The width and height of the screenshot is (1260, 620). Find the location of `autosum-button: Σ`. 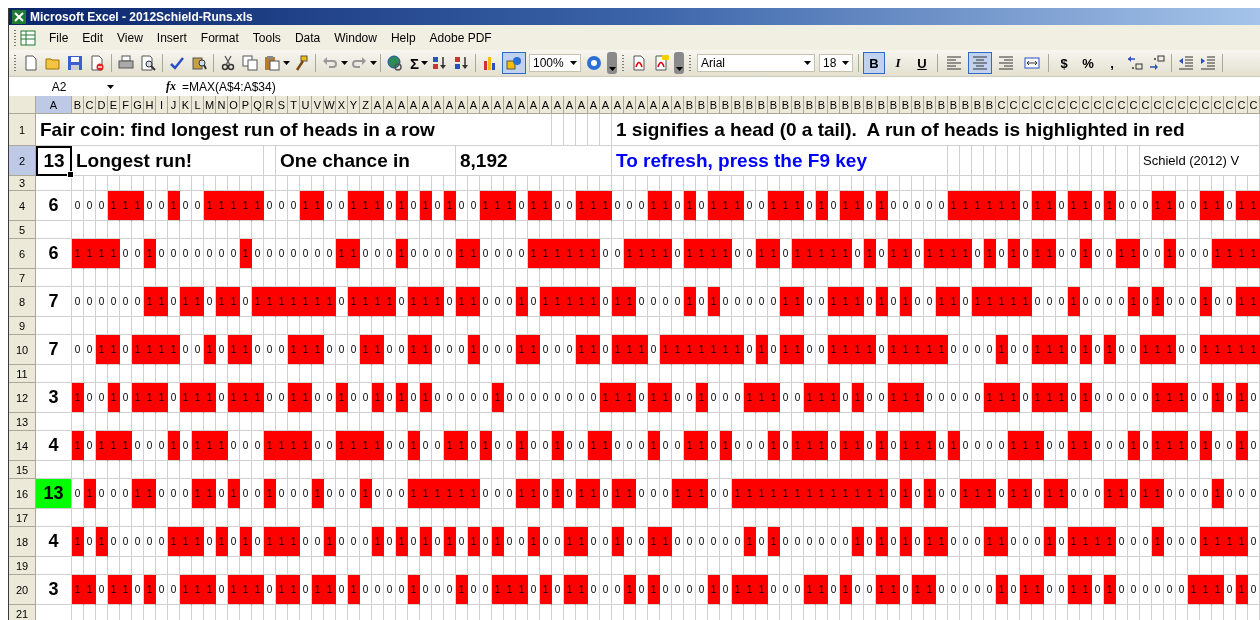

autosum-button: Σ is located at coordinates (414, 63).